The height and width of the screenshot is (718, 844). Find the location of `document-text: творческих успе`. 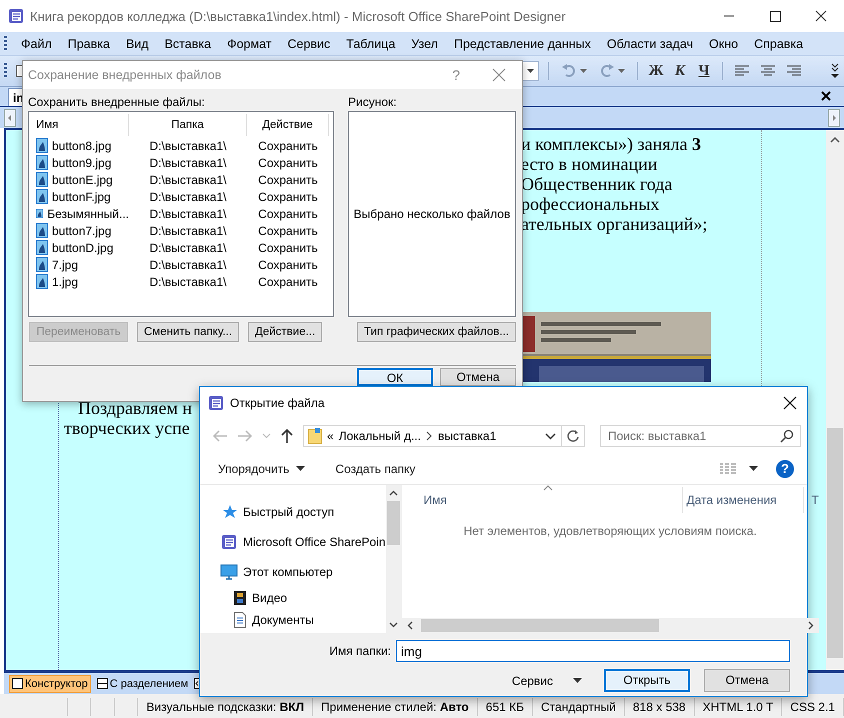

document-text: творческих успе is located at coordinates (126, 428).